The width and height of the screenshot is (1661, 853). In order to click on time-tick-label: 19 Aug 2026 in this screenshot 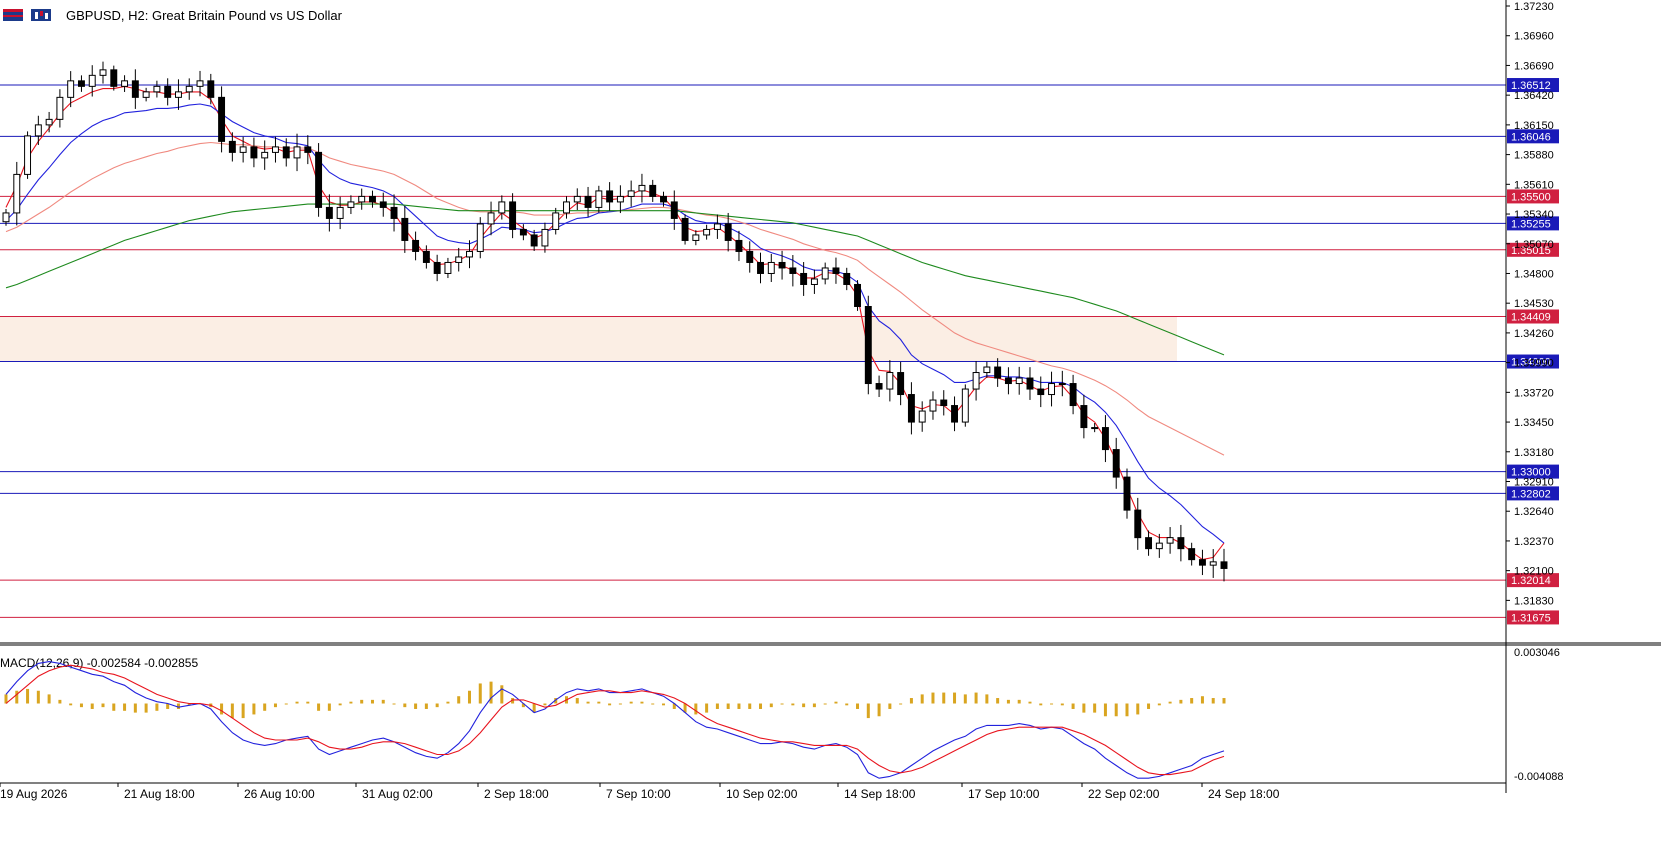, I will do `click(34, 794)`.